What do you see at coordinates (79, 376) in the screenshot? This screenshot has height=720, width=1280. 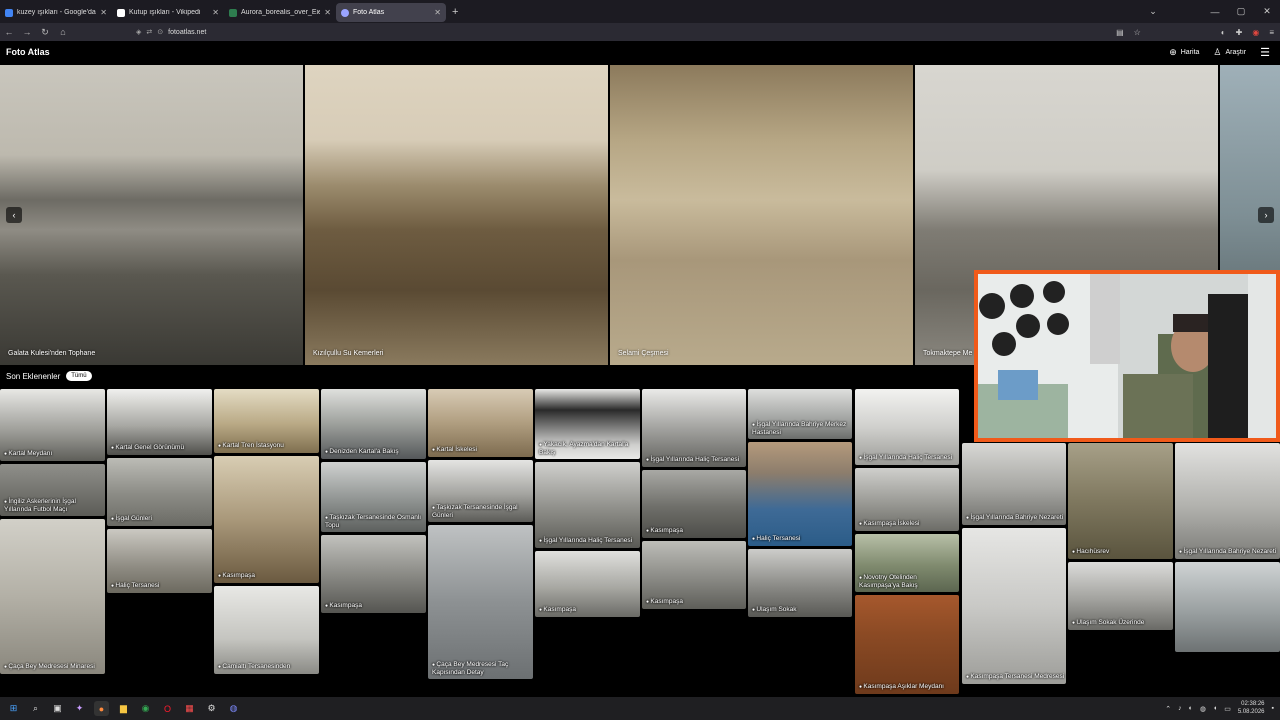 I see `filter-all-pill: Tümü` at bounding box center [79, 376].